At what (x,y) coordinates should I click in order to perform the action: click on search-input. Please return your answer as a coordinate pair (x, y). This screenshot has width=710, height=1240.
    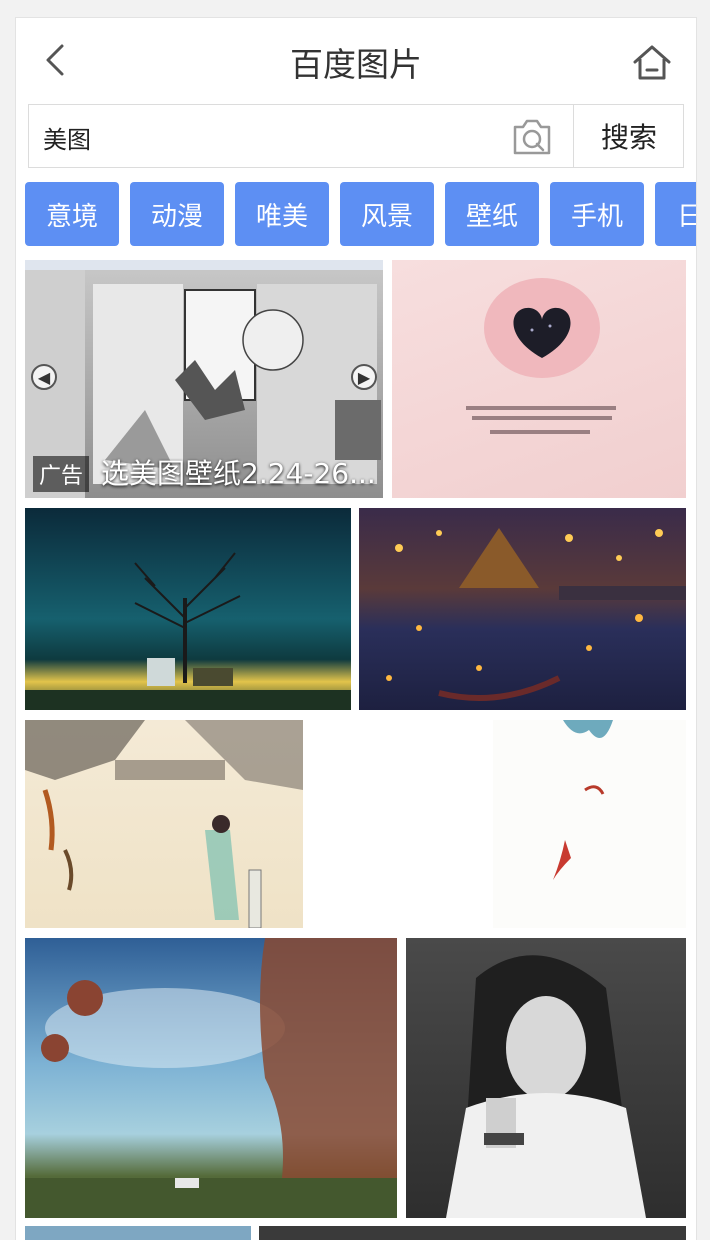
    Looking at the image, I should click on (268, 137).